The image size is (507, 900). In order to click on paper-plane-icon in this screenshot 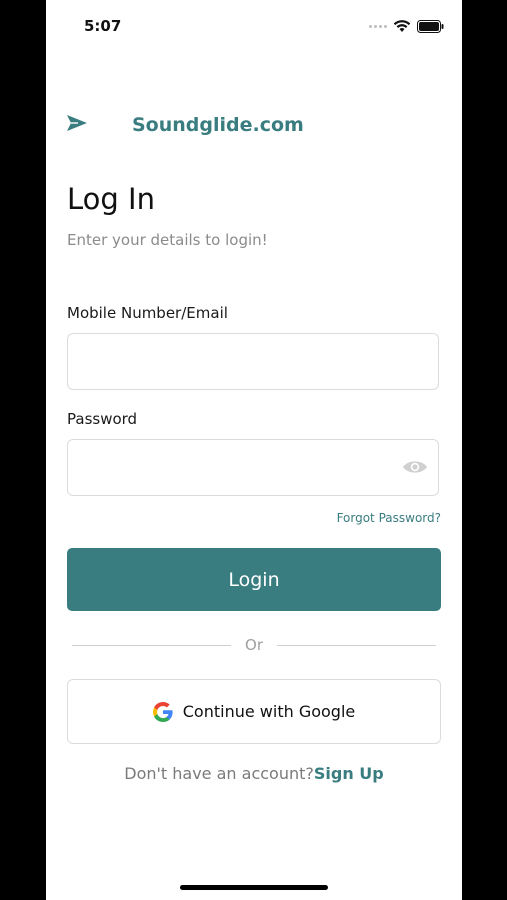, I will do `click(77, 123)`.